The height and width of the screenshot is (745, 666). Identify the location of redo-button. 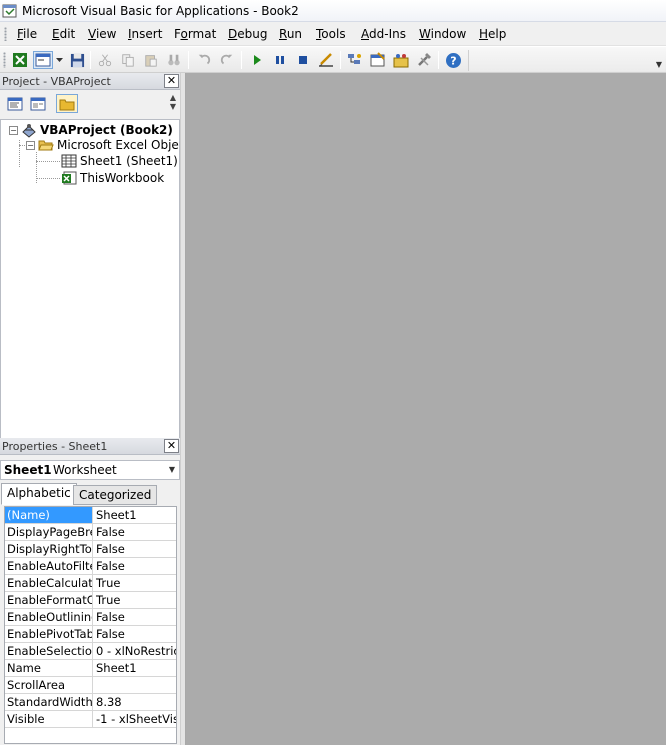
(227, 60).